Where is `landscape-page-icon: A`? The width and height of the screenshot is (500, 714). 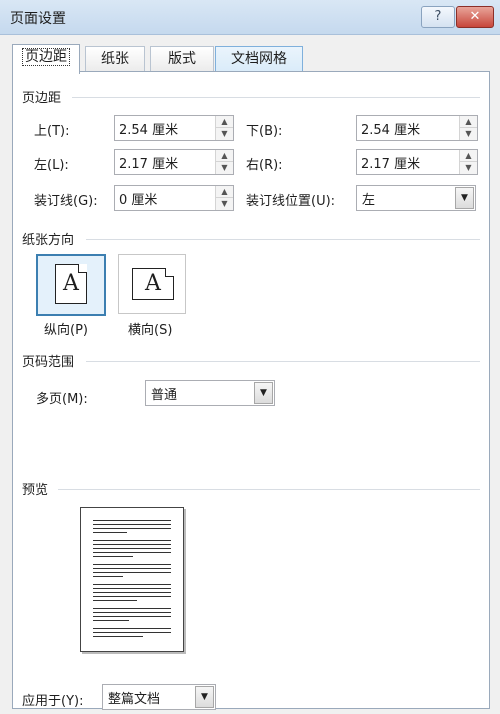
landscape-page-icon: A is located at coordinates (153, 284).